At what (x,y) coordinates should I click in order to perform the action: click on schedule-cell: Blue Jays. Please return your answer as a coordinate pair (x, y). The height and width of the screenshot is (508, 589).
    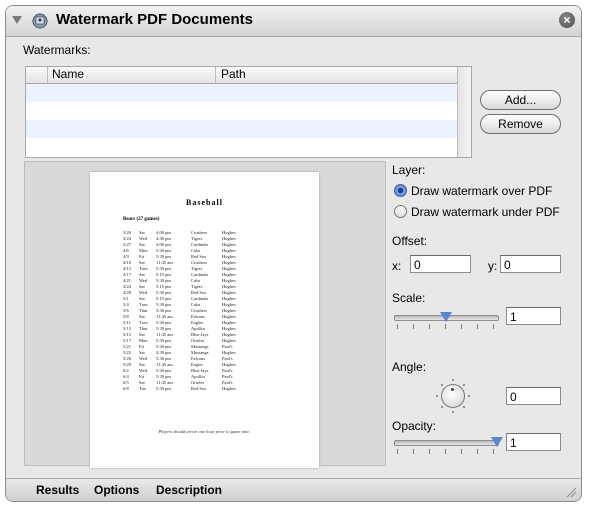
    Looking at the image, I should click on (200, 334).